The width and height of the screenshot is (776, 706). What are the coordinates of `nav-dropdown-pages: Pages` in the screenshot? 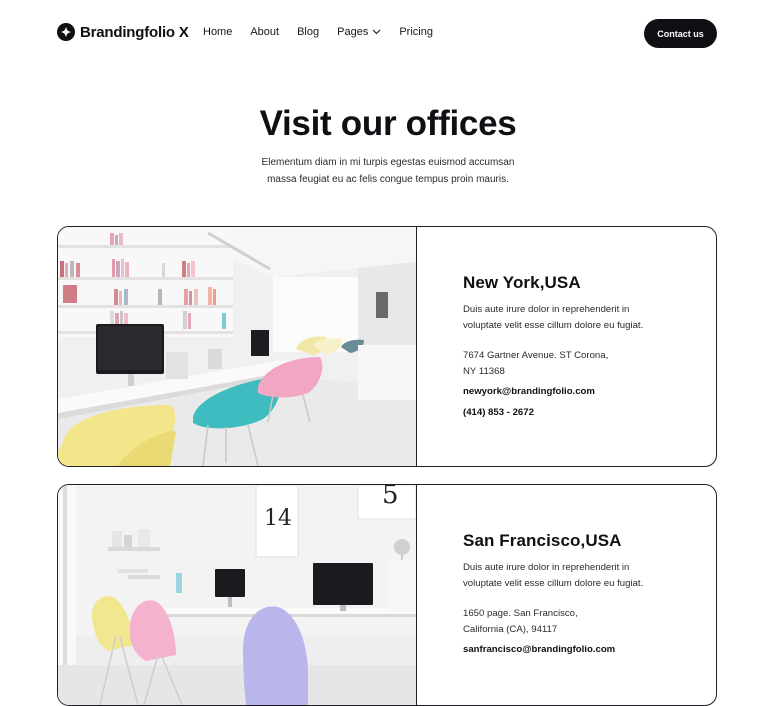 It's located at (359, 32).